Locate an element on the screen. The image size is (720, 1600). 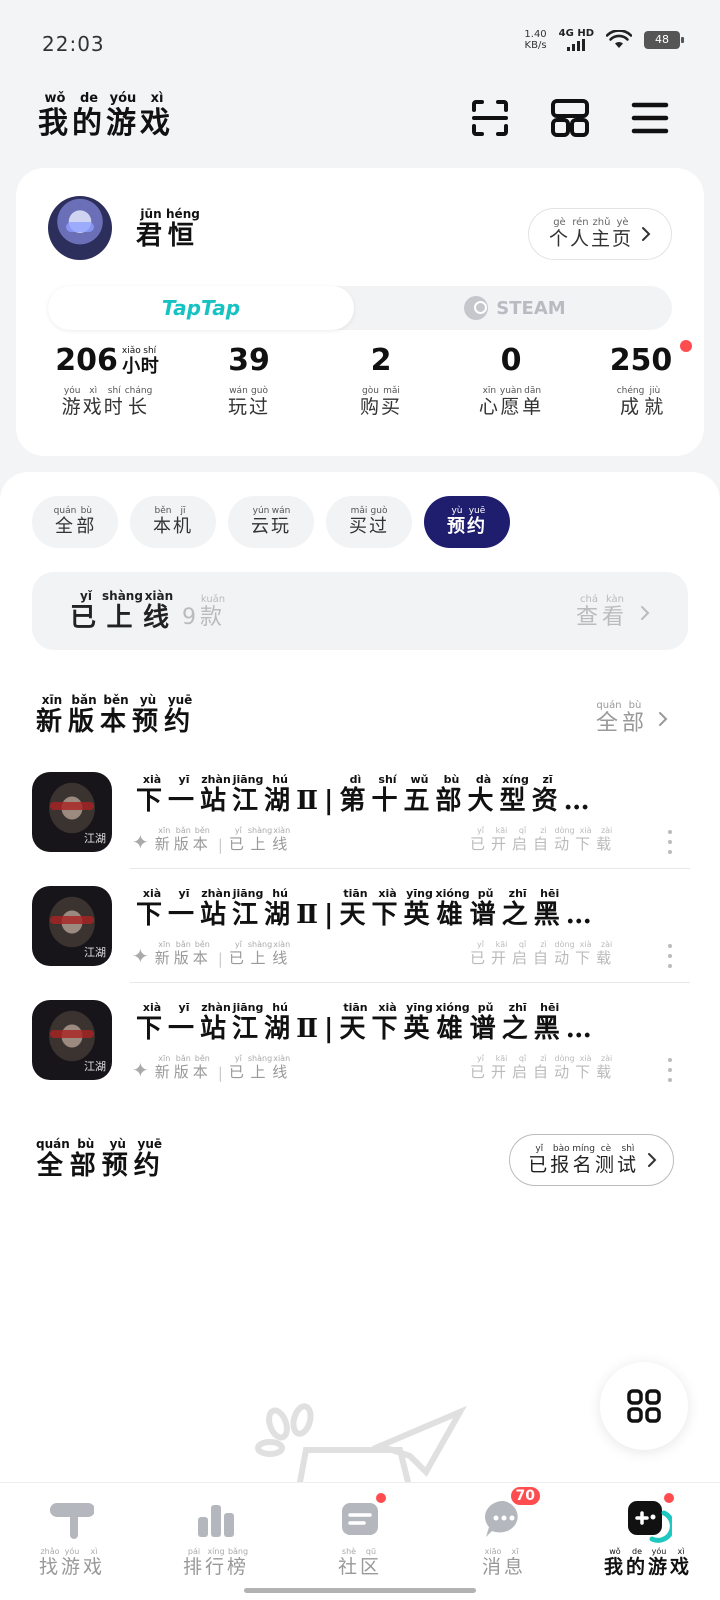
ruby-pinyin: wǒ is located at coordinates (55, 98).